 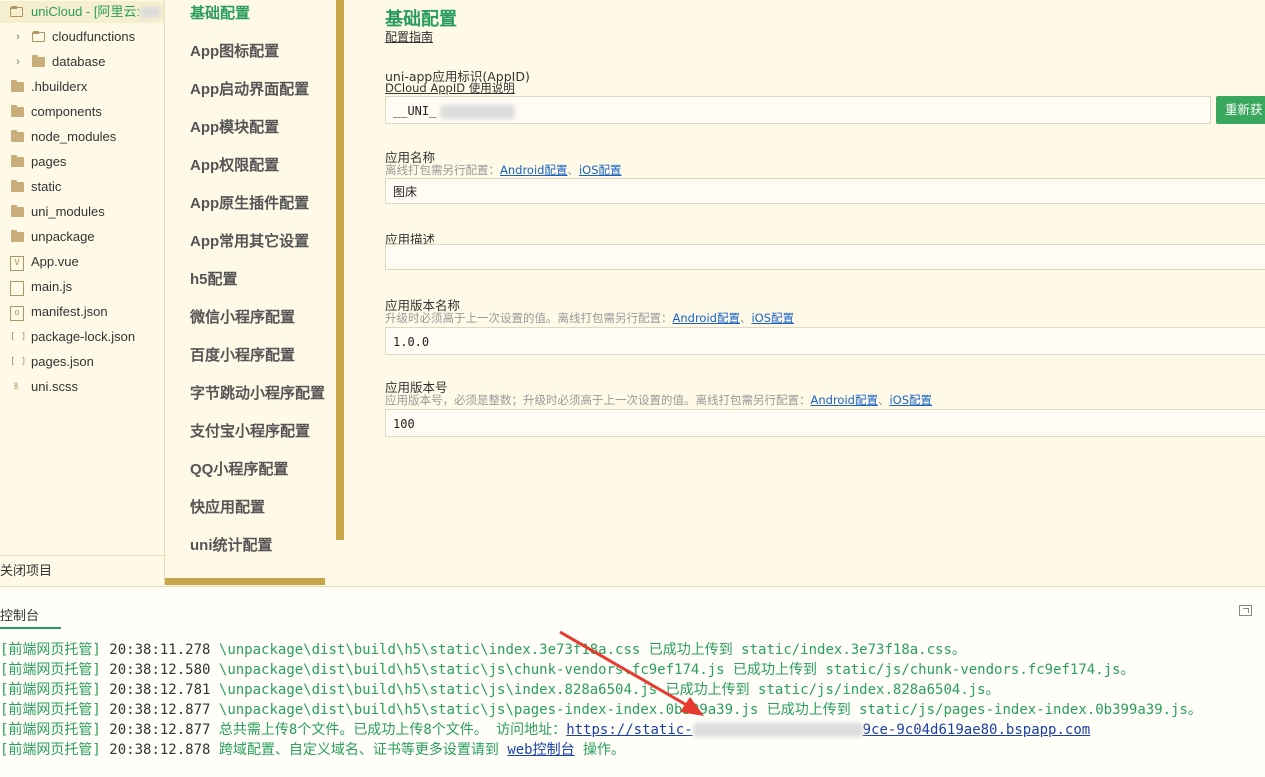 I want to click on tree-item-cloudfunctions: › cloudfunctions, so click(x=82, y=37).